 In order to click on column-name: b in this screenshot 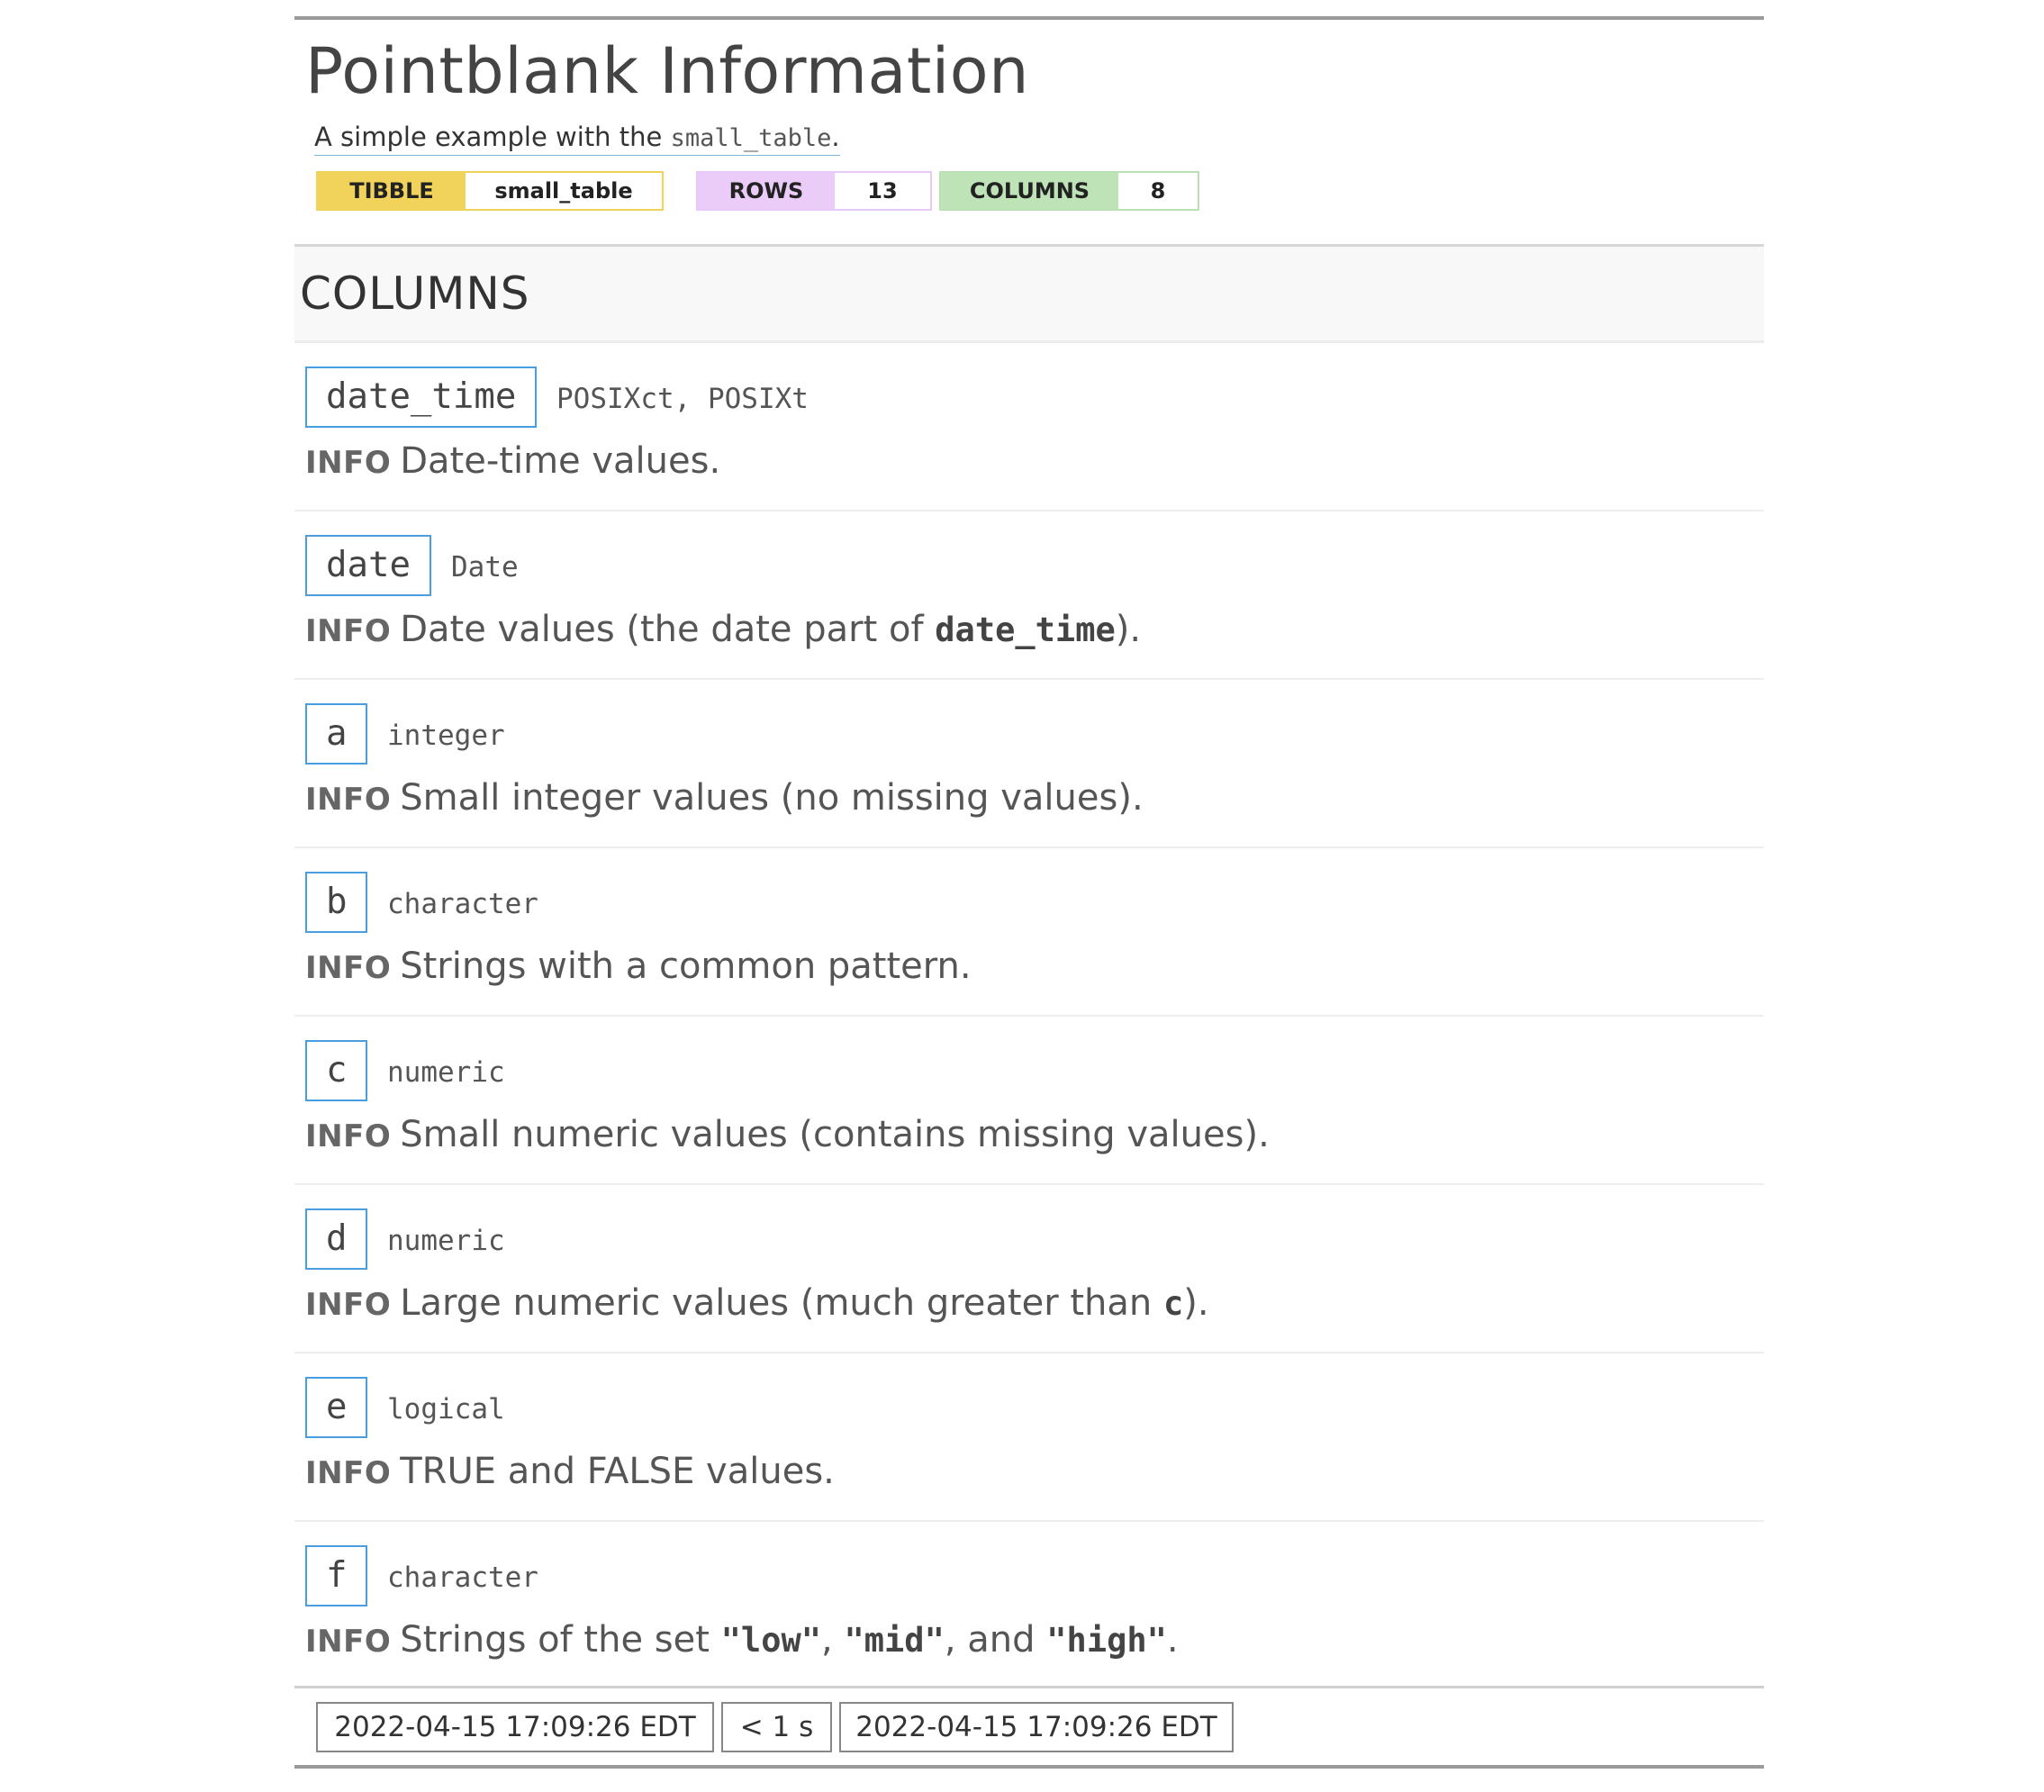, I will do `click(336, 902)`.